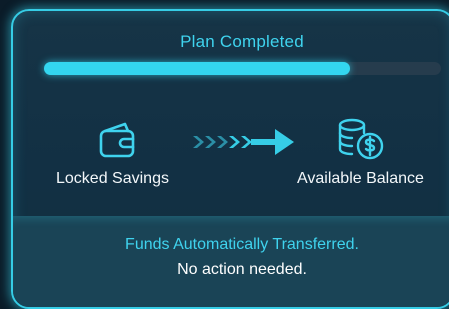  What do you see at coordinates (112, 178) in the screenshot?
I see `source-label: Locked Savings` at bounding box center [112, 178].